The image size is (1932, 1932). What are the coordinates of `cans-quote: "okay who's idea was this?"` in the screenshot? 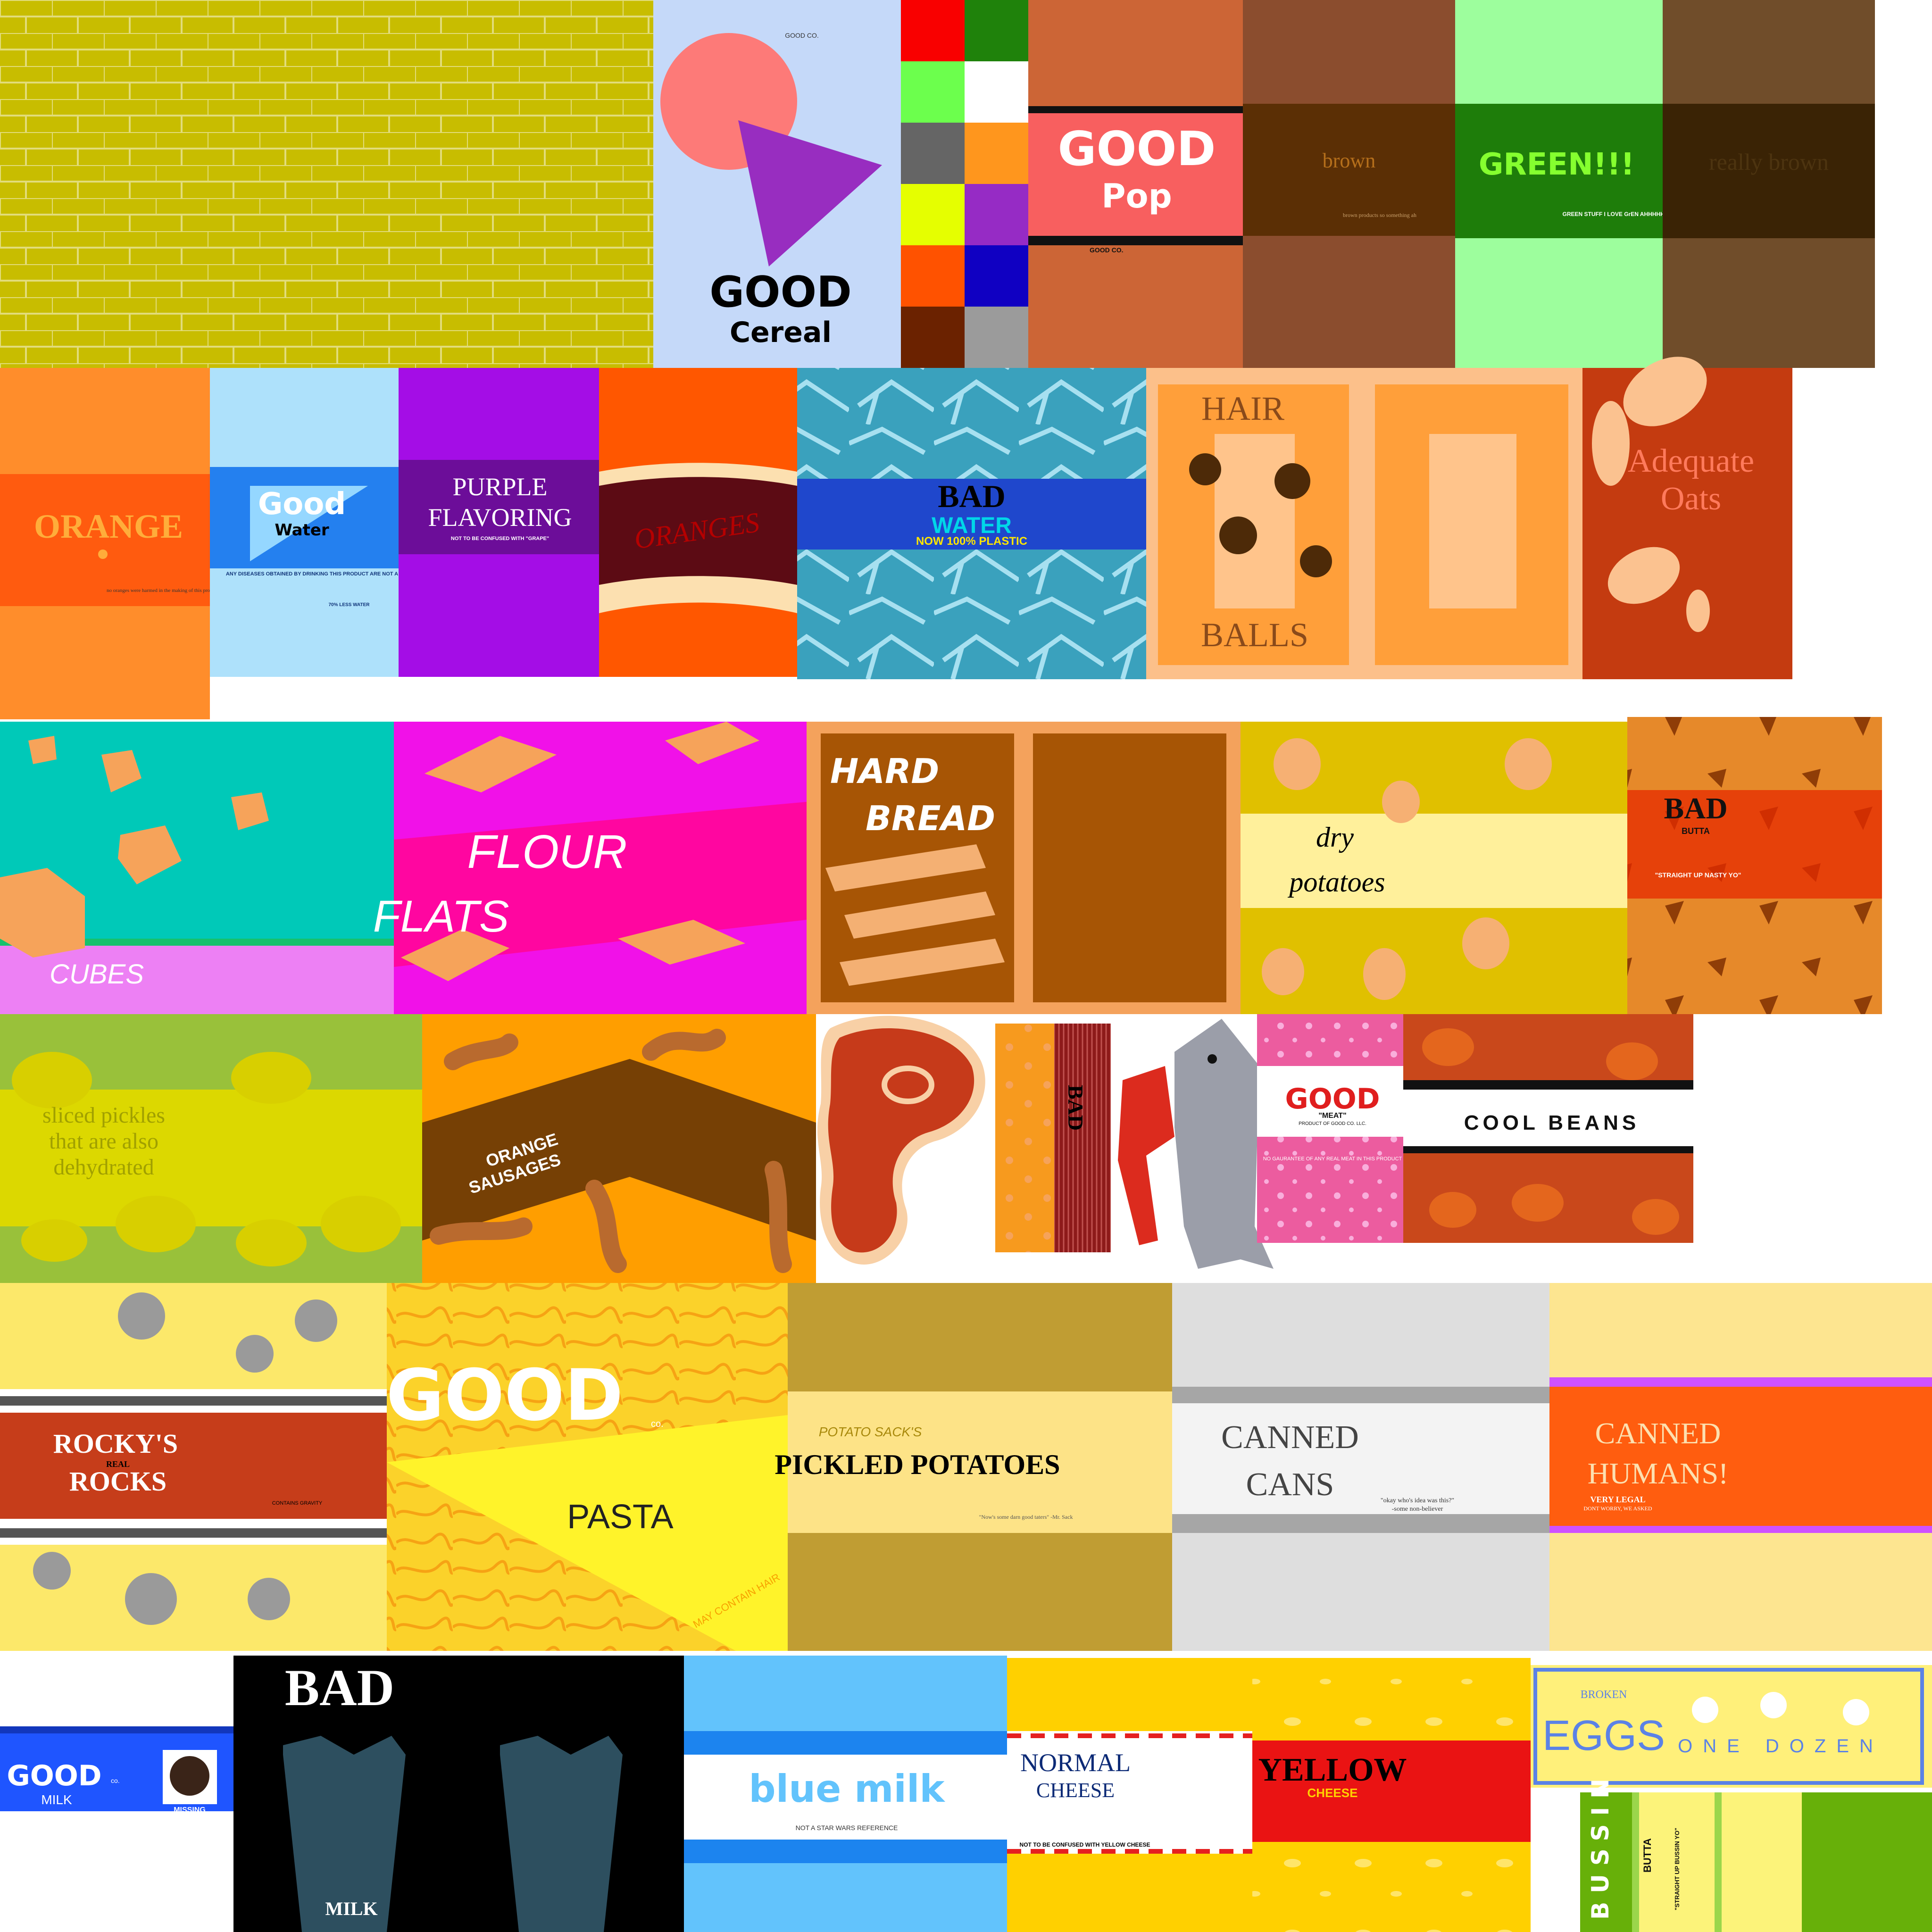 It's located at (1417, 1500).